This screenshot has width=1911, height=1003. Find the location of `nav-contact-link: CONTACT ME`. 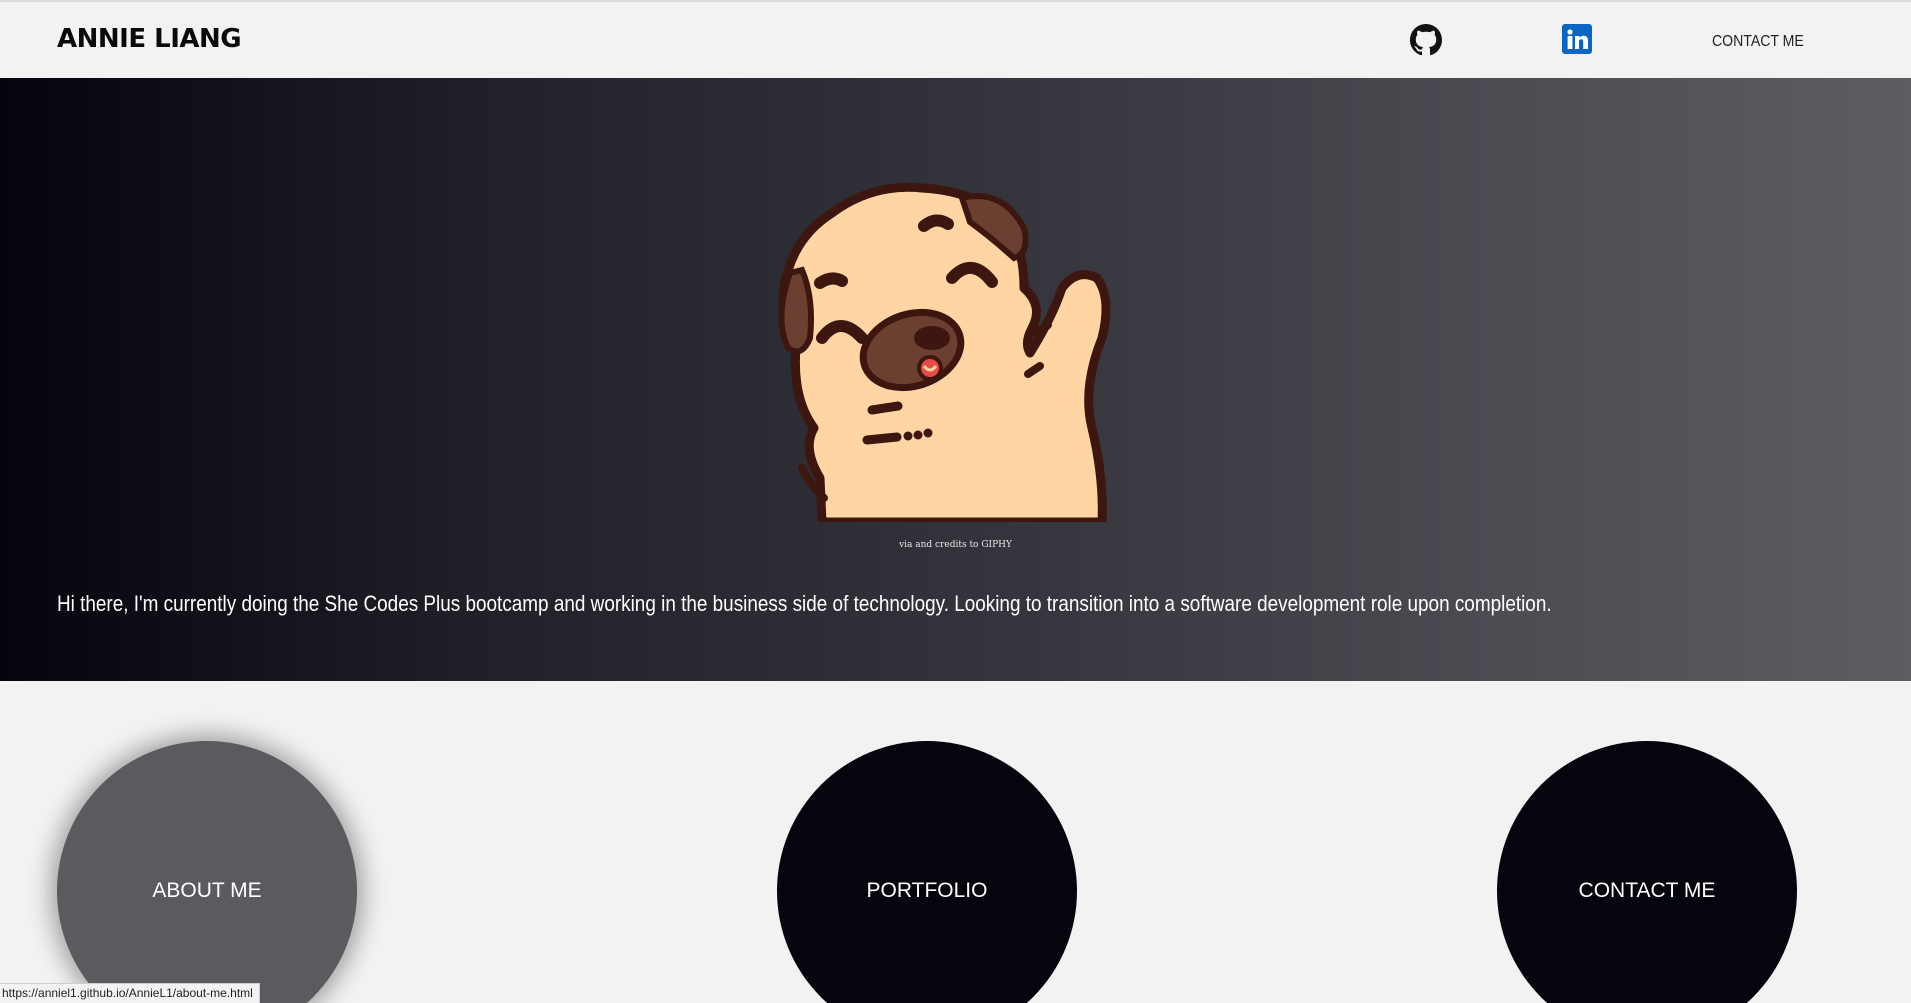

nav-contact-link: CONTACT ME is located at coordinates (1758, 42).